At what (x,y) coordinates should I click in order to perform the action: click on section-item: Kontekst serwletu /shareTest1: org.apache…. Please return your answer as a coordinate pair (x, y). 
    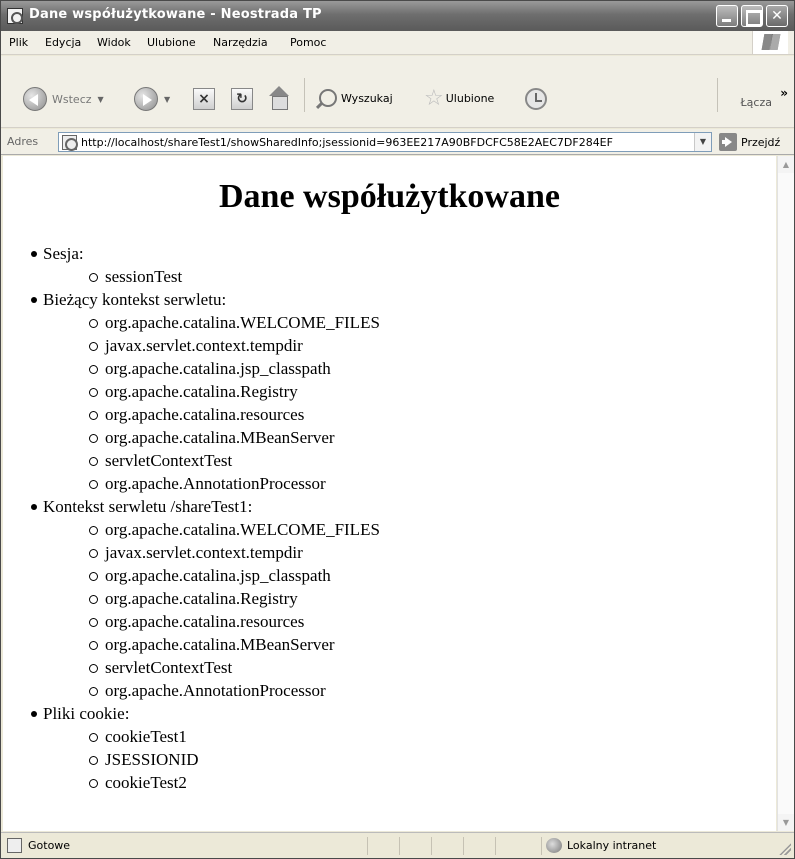
    Looking at the image, I should click on (205, 598).